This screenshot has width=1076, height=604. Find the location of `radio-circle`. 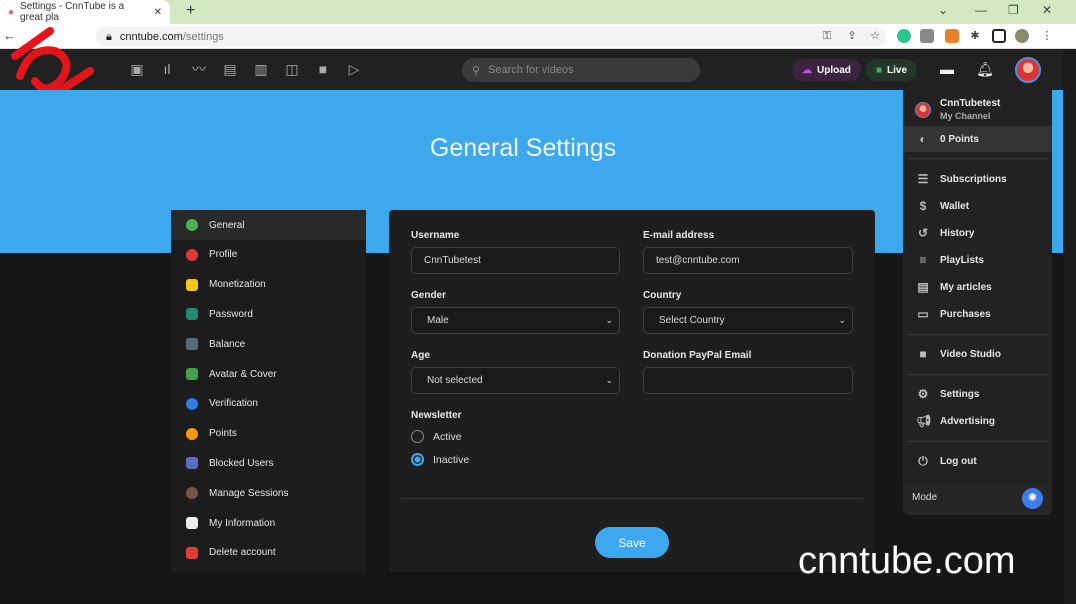

radio-circle is located at coordinates (417, 436).